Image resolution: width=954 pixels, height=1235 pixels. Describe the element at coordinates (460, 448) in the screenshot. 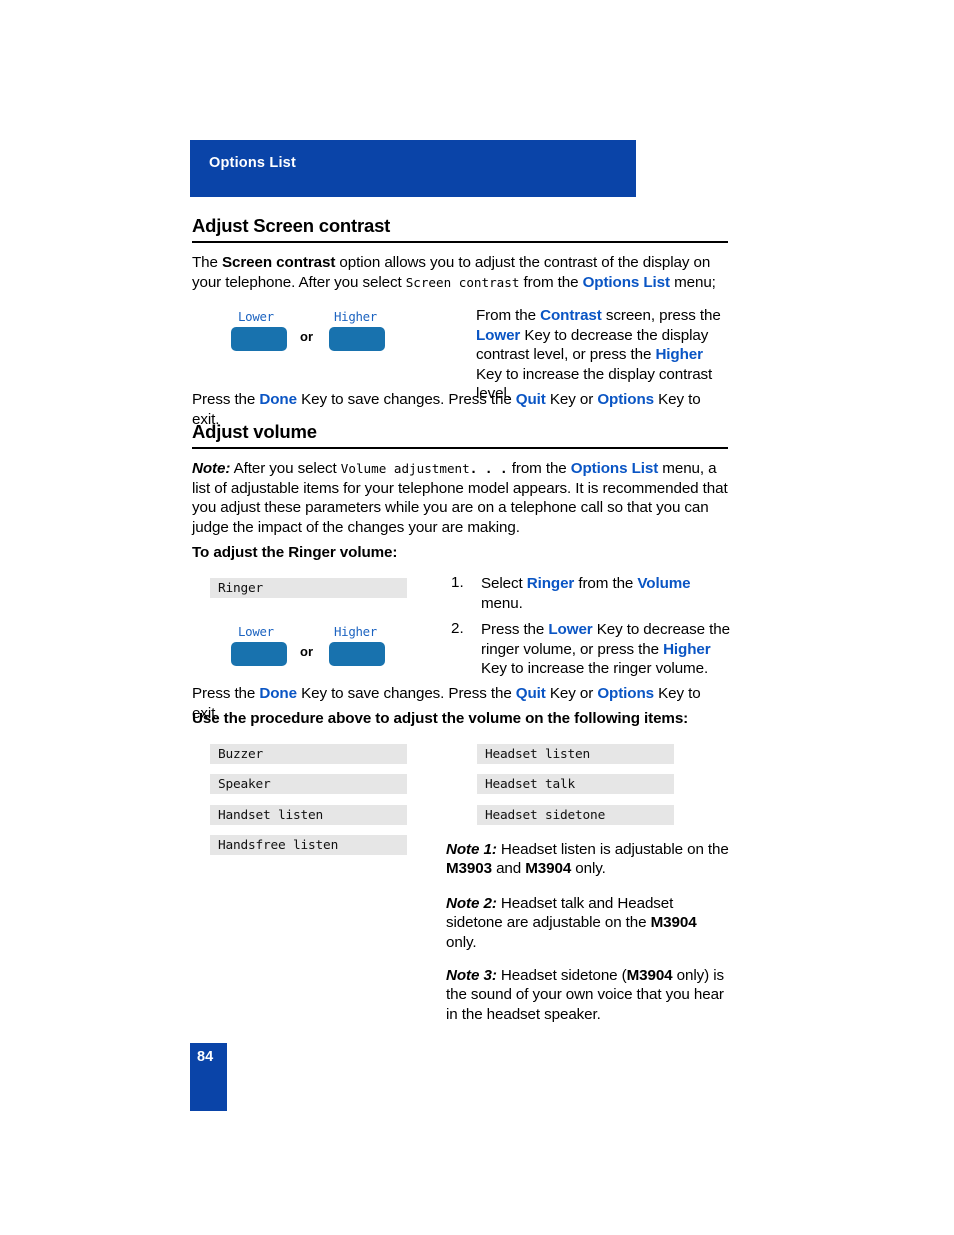

I see `heading-rule-volume` at that location.